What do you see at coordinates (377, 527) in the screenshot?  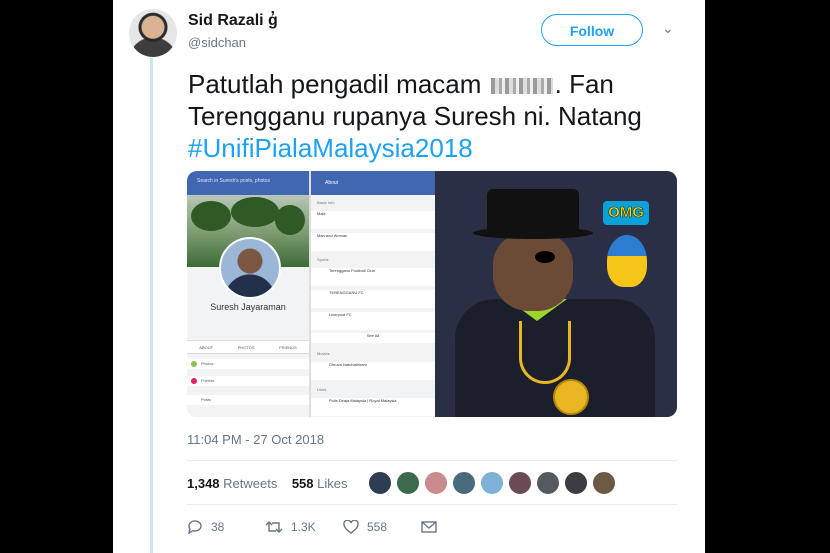 I see `like-count: 558` at bounding box center [377, 527].